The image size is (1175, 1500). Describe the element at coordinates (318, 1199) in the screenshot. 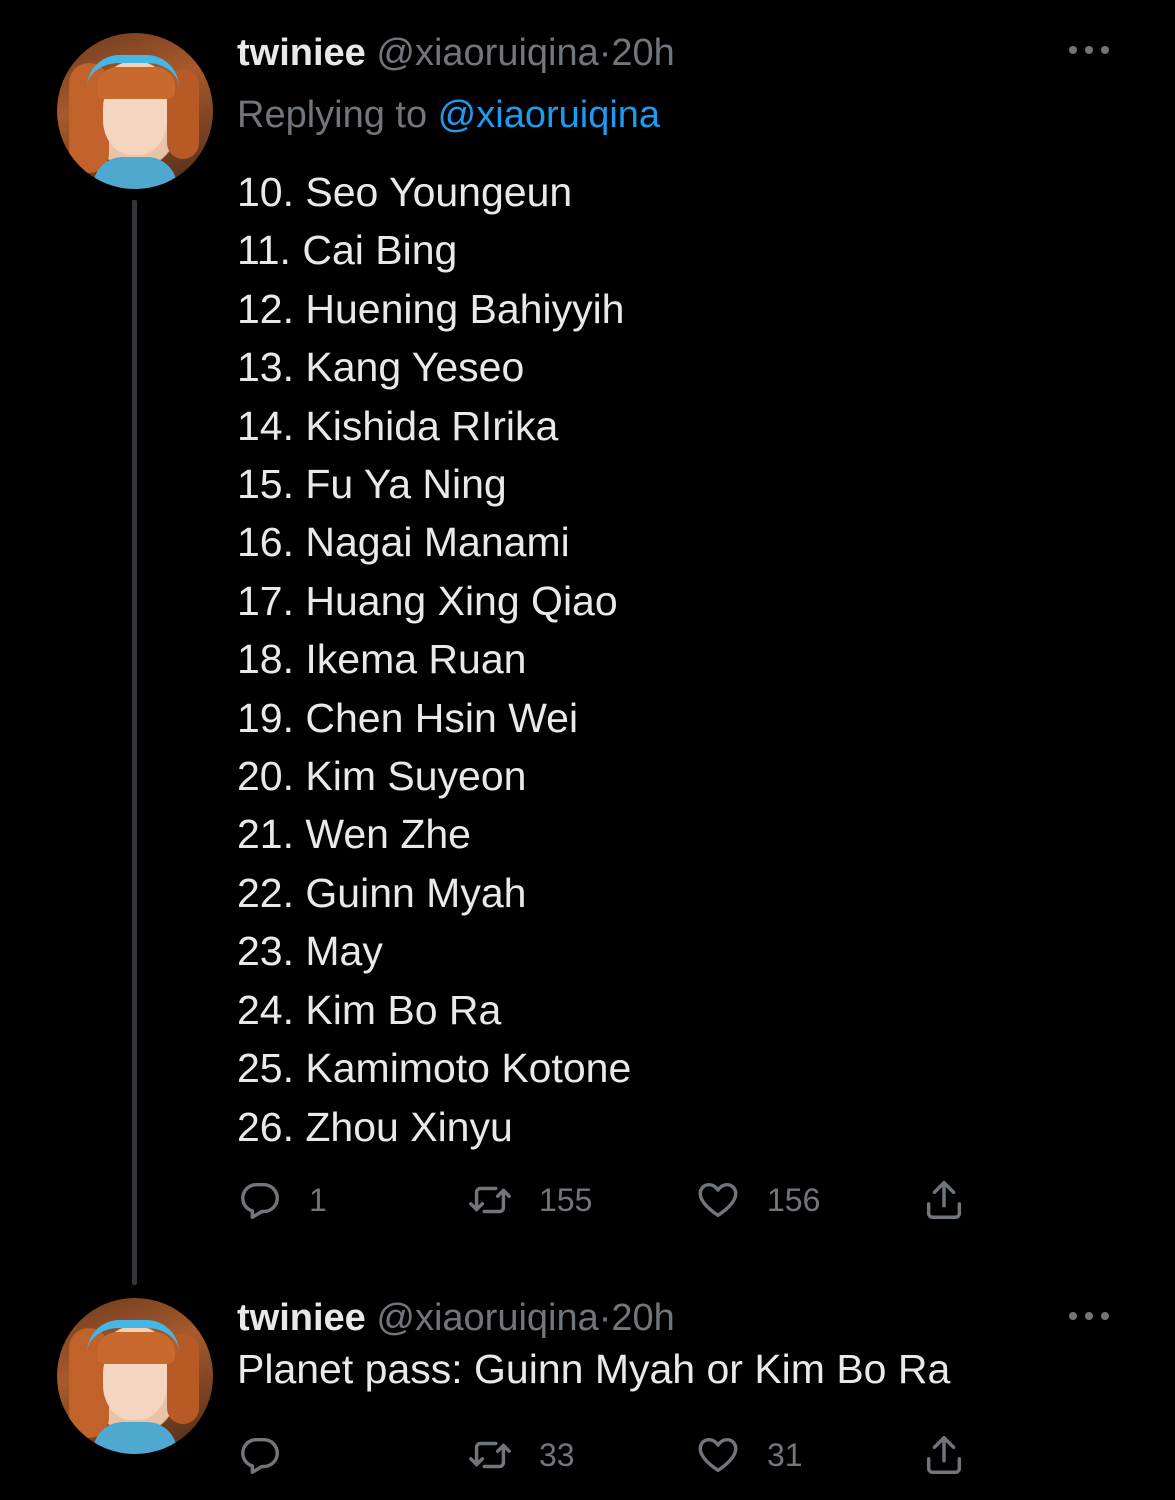

I see `reply-count: 1` at that location.